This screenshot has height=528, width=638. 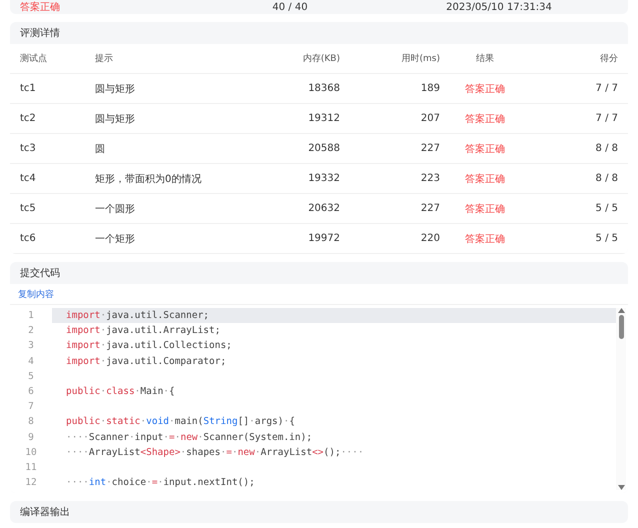 What do you see at coordinates (148, 179) in the screenshot?
I see `table-cell-text: 矩形，带面积为0的情况` at bounding box center [148, 179].